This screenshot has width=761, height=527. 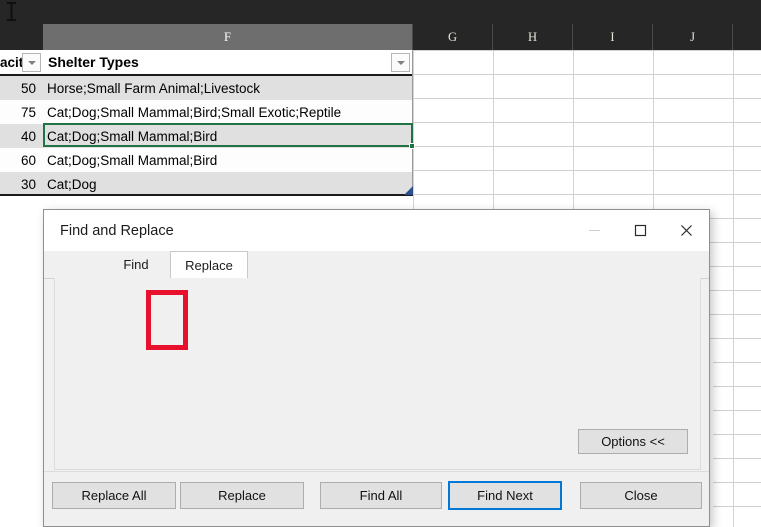 What do you see at coordinates (376, 230) in the screenshot?
I see `dialog-title-bar: Find and Replace` at bounding box center [376, 230].